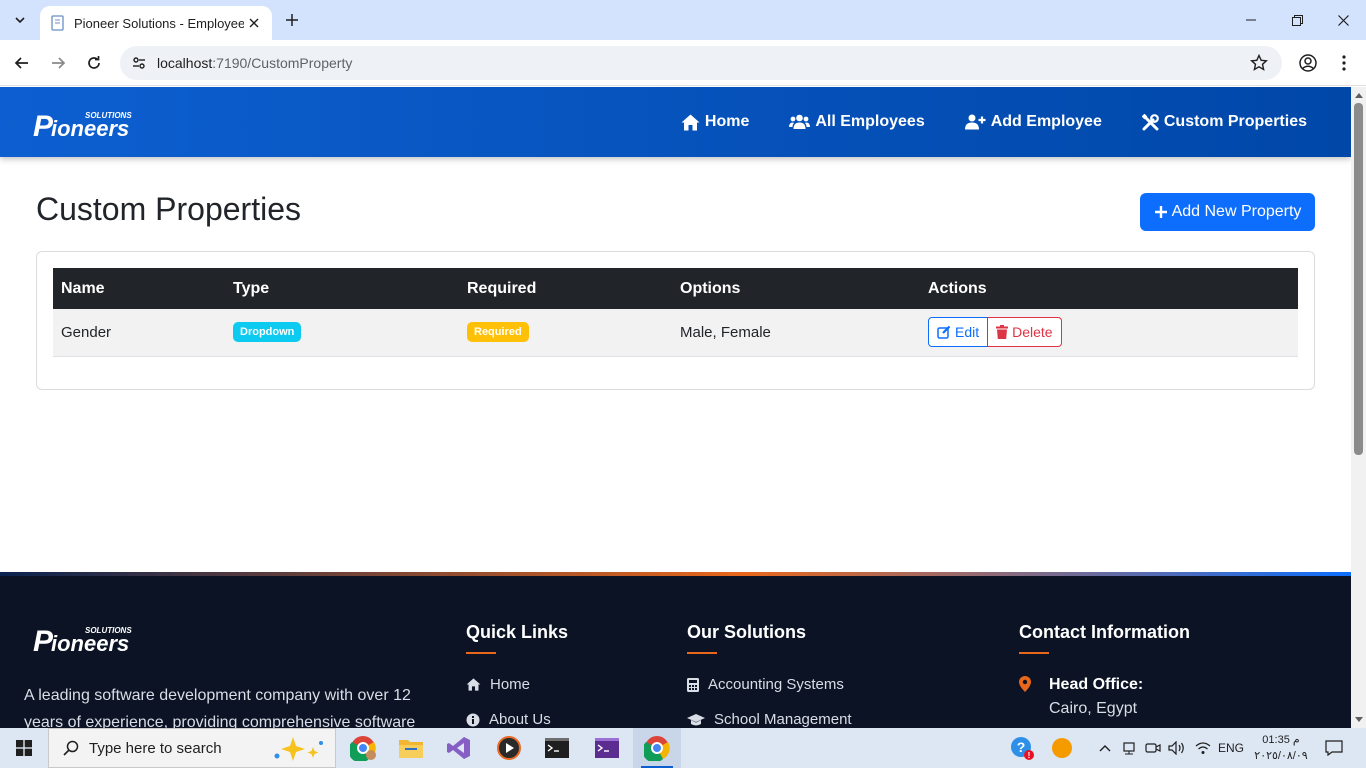 The height and width of the screenshot is (768, 1366). Describe the element at coordinates (958, 332) in the screenshot. I see `edit-button: Edit` at that location.